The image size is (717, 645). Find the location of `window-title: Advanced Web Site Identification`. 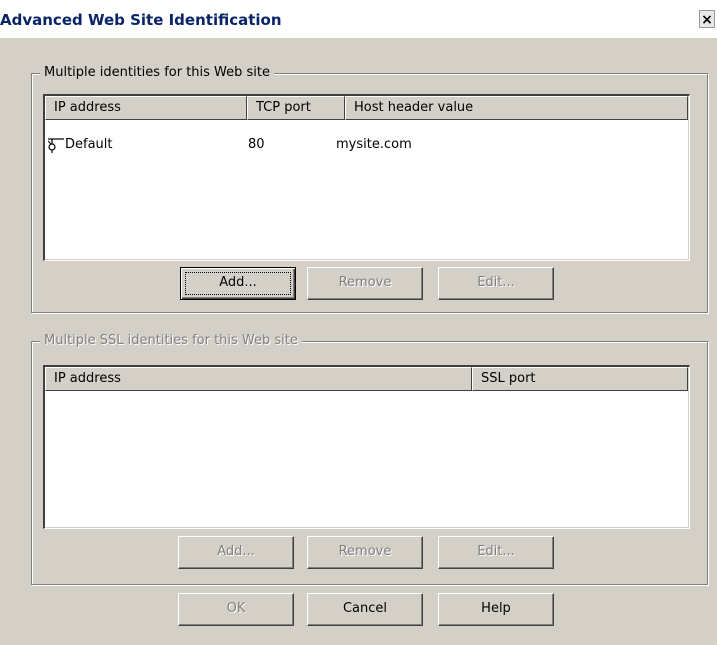

window-title: Advanced Web Site Identification is located at coordinates (141, 20).